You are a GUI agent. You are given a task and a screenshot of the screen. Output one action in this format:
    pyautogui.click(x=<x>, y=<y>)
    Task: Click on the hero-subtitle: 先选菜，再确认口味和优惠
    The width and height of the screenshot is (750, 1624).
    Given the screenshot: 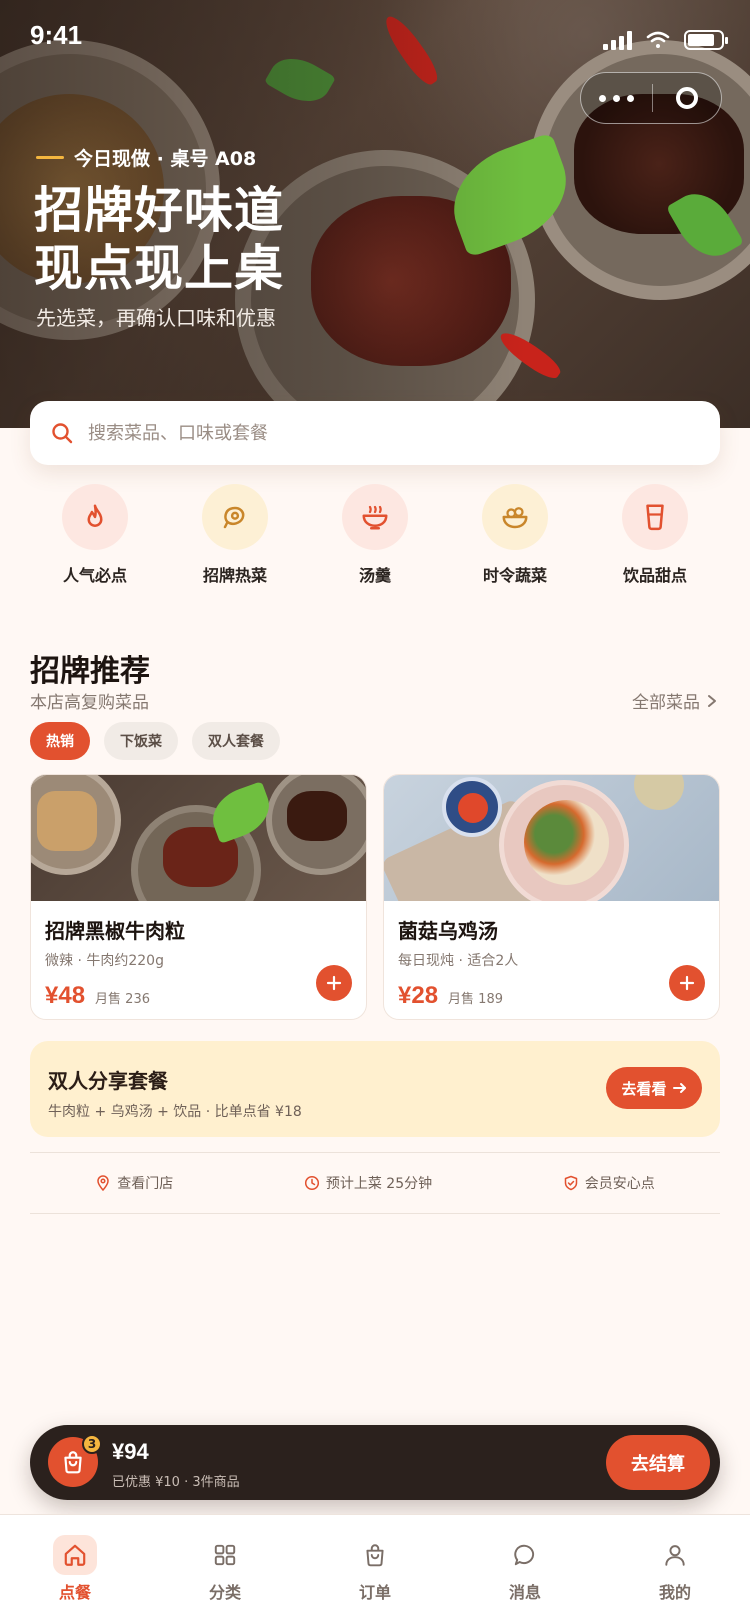 What is the action you would take?
    pyautogui.click(x=156, y=318)
    